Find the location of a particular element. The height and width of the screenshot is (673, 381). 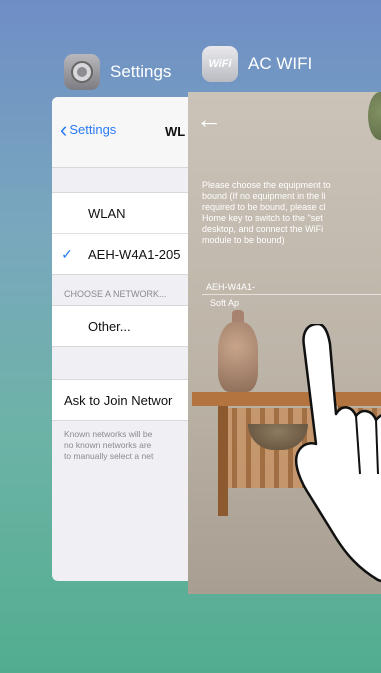

footer-line: to manually select a net is located at coordinates (109, 456).